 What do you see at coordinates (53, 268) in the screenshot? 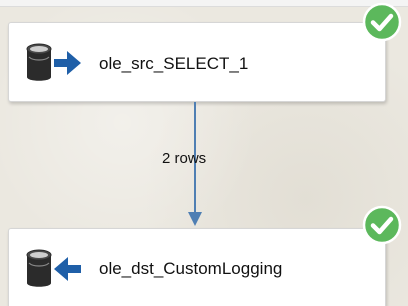
I see `ole-db-destination-icon` at bounding box center [53, 268].